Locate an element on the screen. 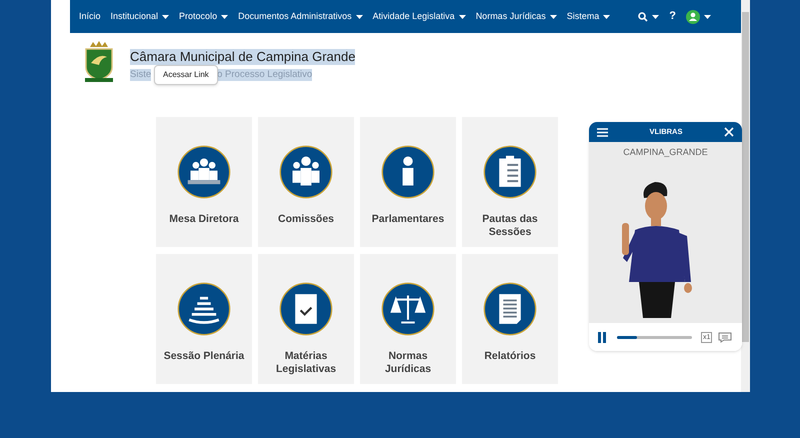 The width and height of the screenshot is (800, 438). pause-button is located at coordinates (602, 337).